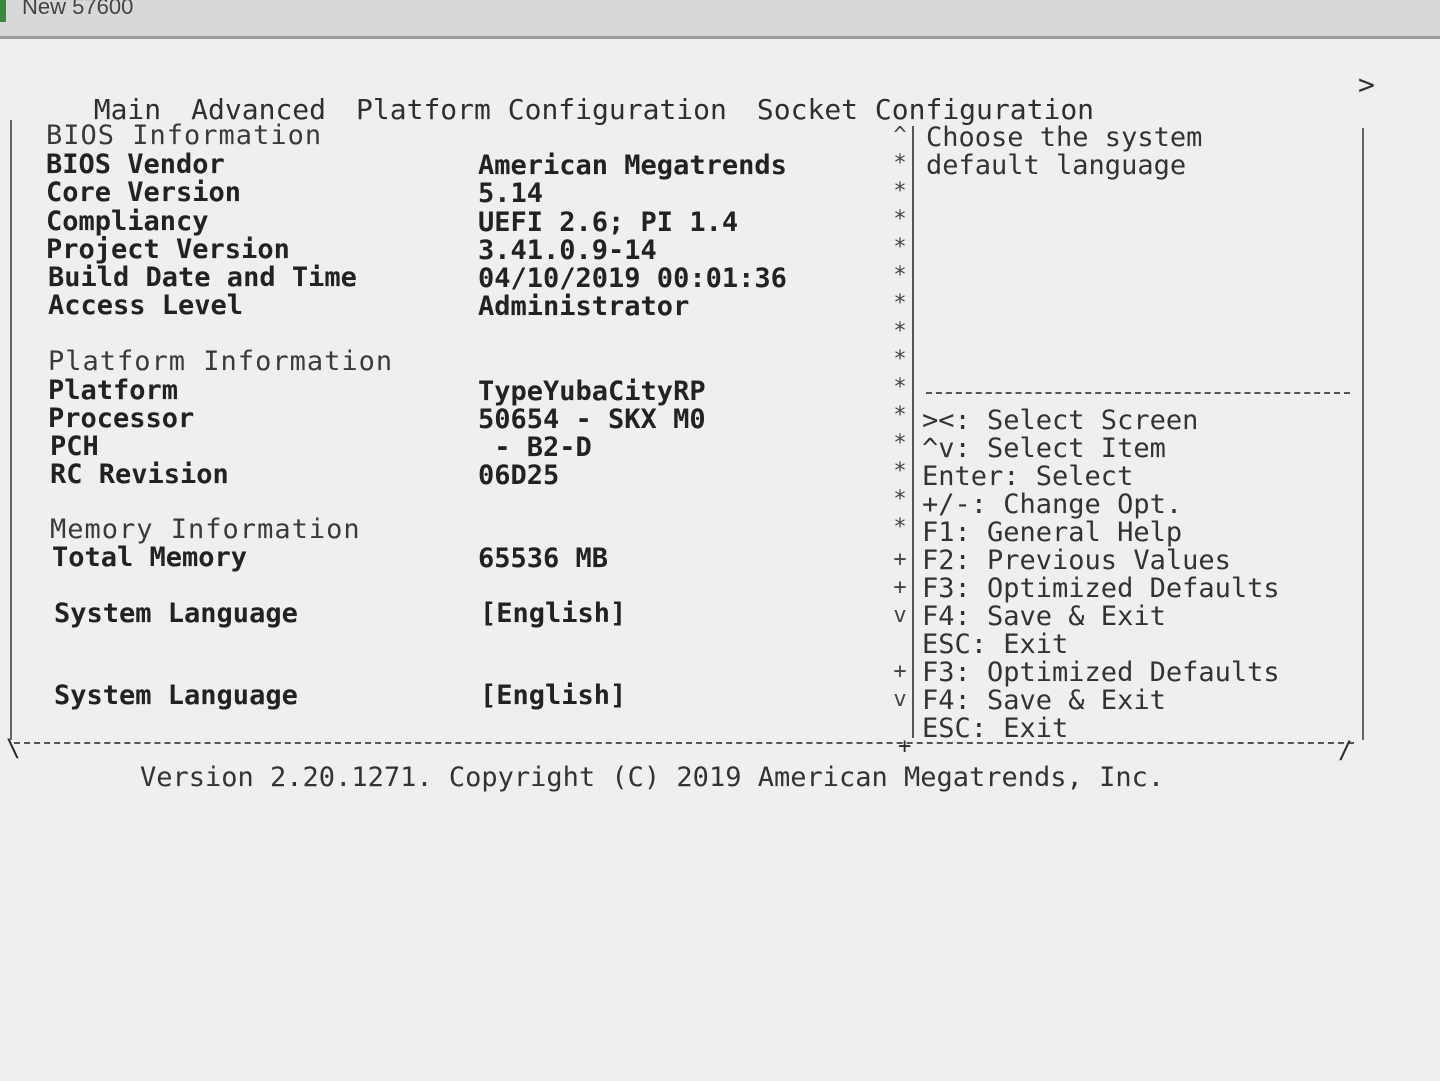 The image size is (1440, 1081). What do you see at coordinates (1056, 165) in the screenshot?
I see `help-description-line-2: default language` at bounding box center [1056, 165].